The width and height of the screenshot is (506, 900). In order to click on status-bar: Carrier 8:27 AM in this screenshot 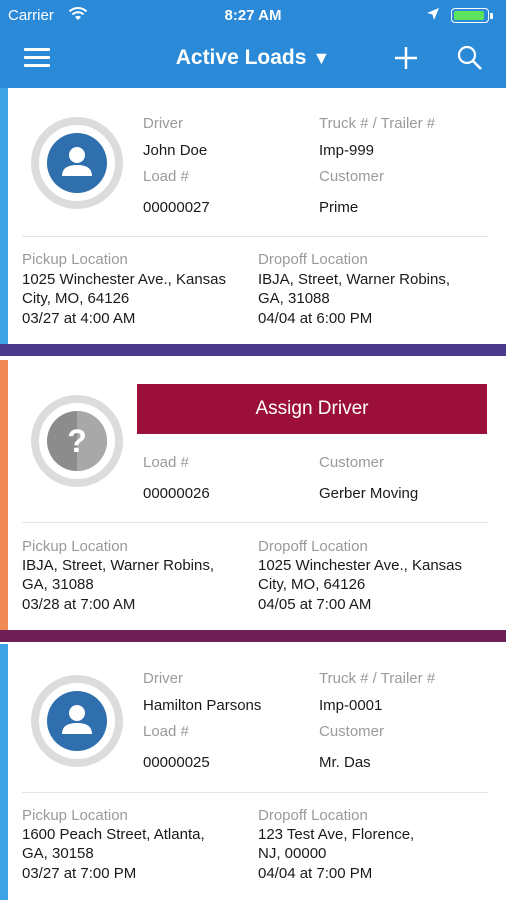, I will do `click(253, 16)`.